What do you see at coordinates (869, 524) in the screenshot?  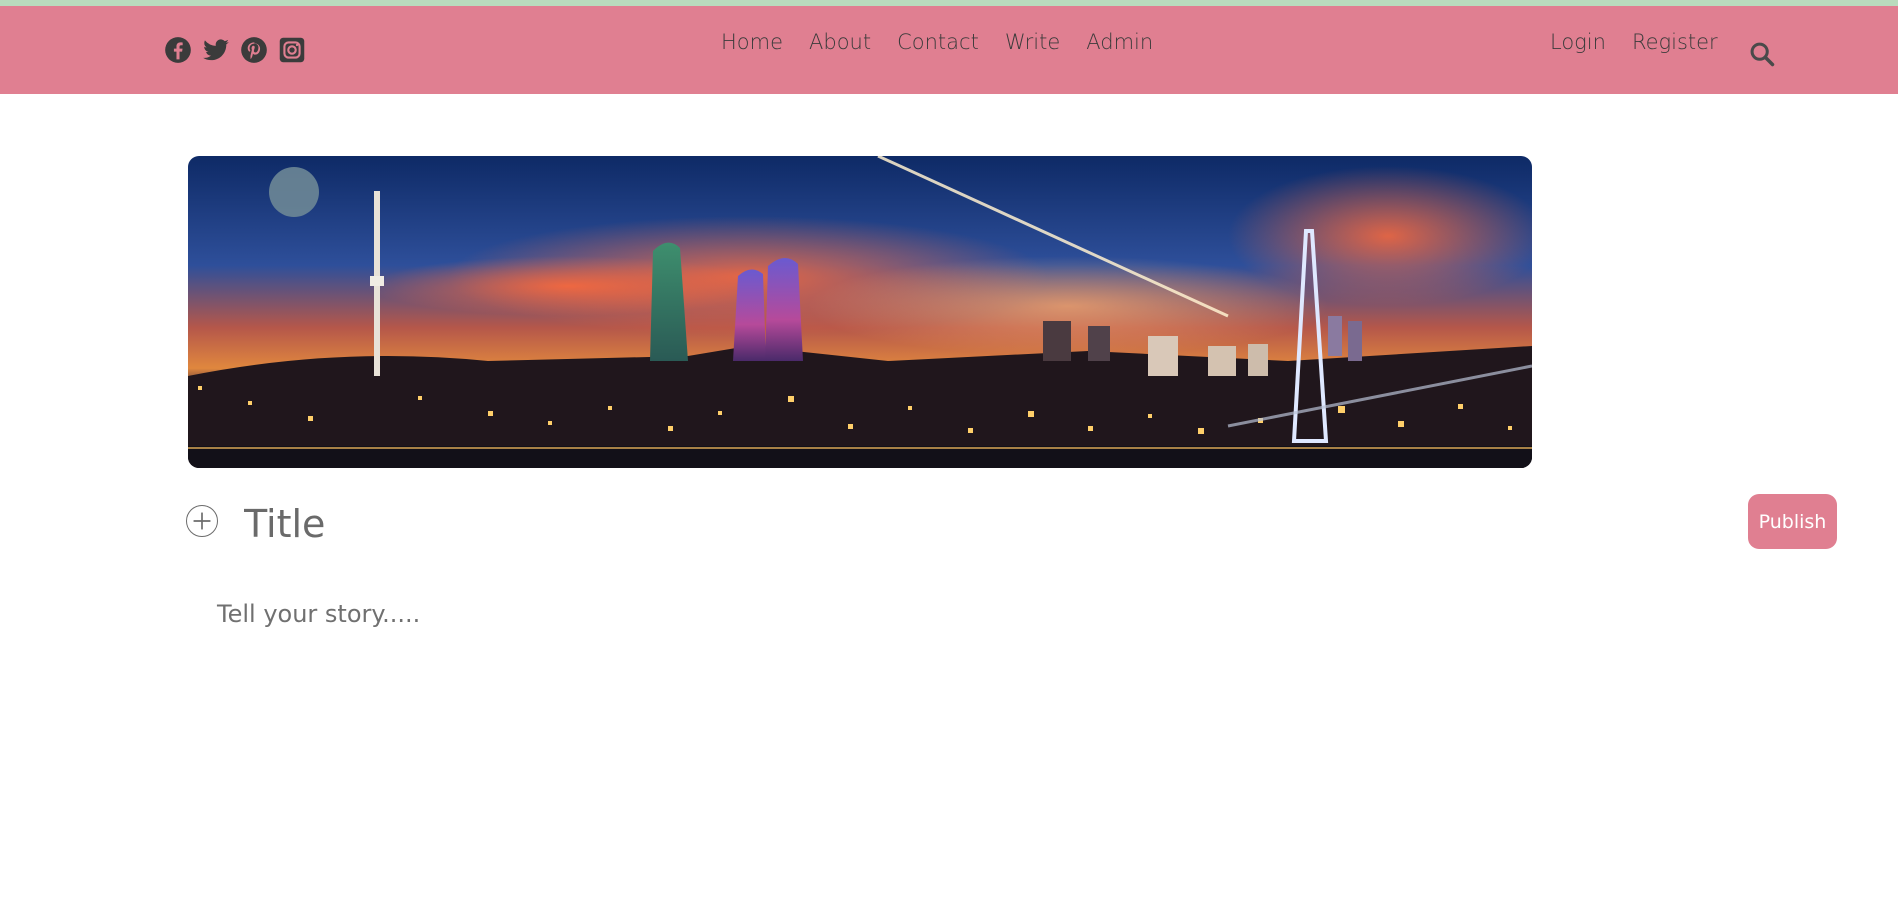 I see `title-input` at bounding box center [869, 524].